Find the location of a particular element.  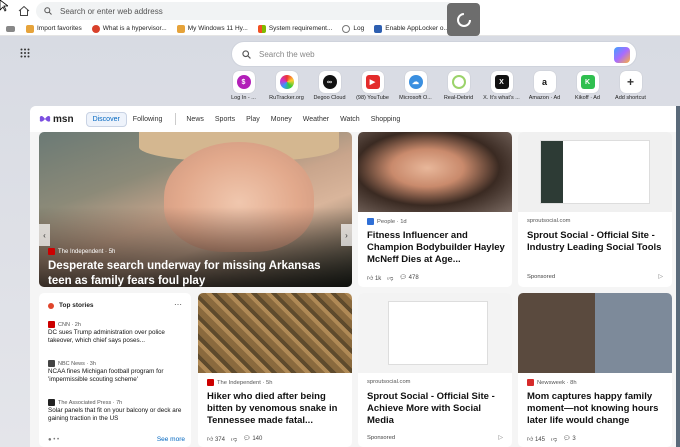

independent-logo-icon is located at coordinates (51, 251).